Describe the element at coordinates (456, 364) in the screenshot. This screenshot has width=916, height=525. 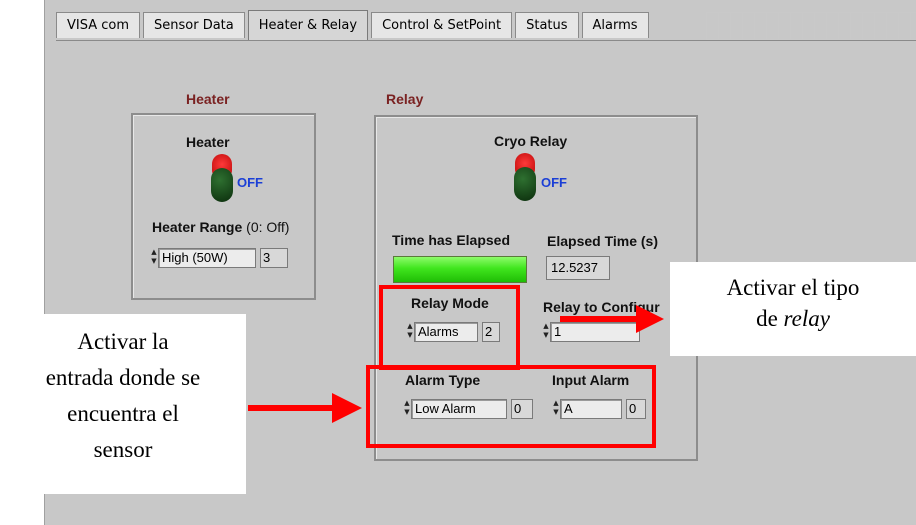
I see `annotation-arrows` at that location.